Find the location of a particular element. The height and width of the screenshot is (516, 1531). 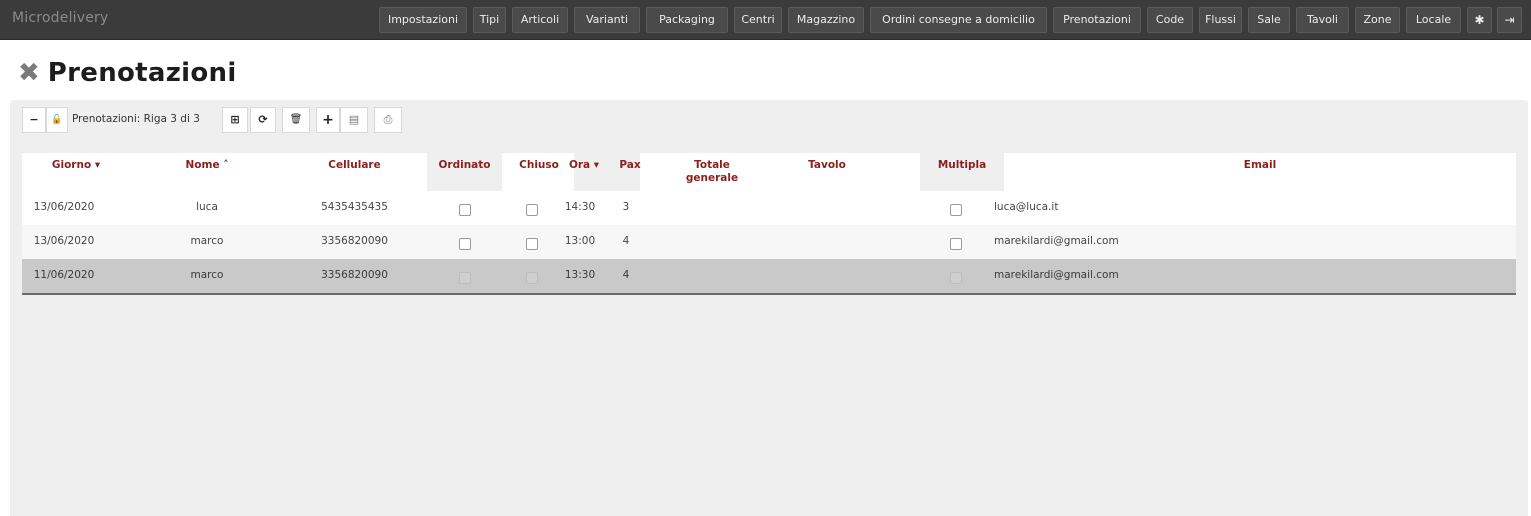

page-title: Prenotazioni is located at coordinates (142, 73).